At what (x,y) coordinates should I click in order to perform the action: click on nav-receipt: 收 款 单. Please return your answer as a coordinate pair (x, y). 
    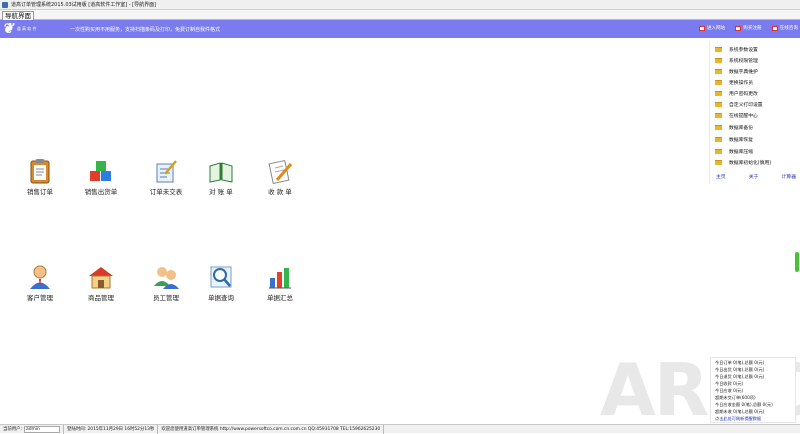
    Looking at the image, I should click on (280, 177).